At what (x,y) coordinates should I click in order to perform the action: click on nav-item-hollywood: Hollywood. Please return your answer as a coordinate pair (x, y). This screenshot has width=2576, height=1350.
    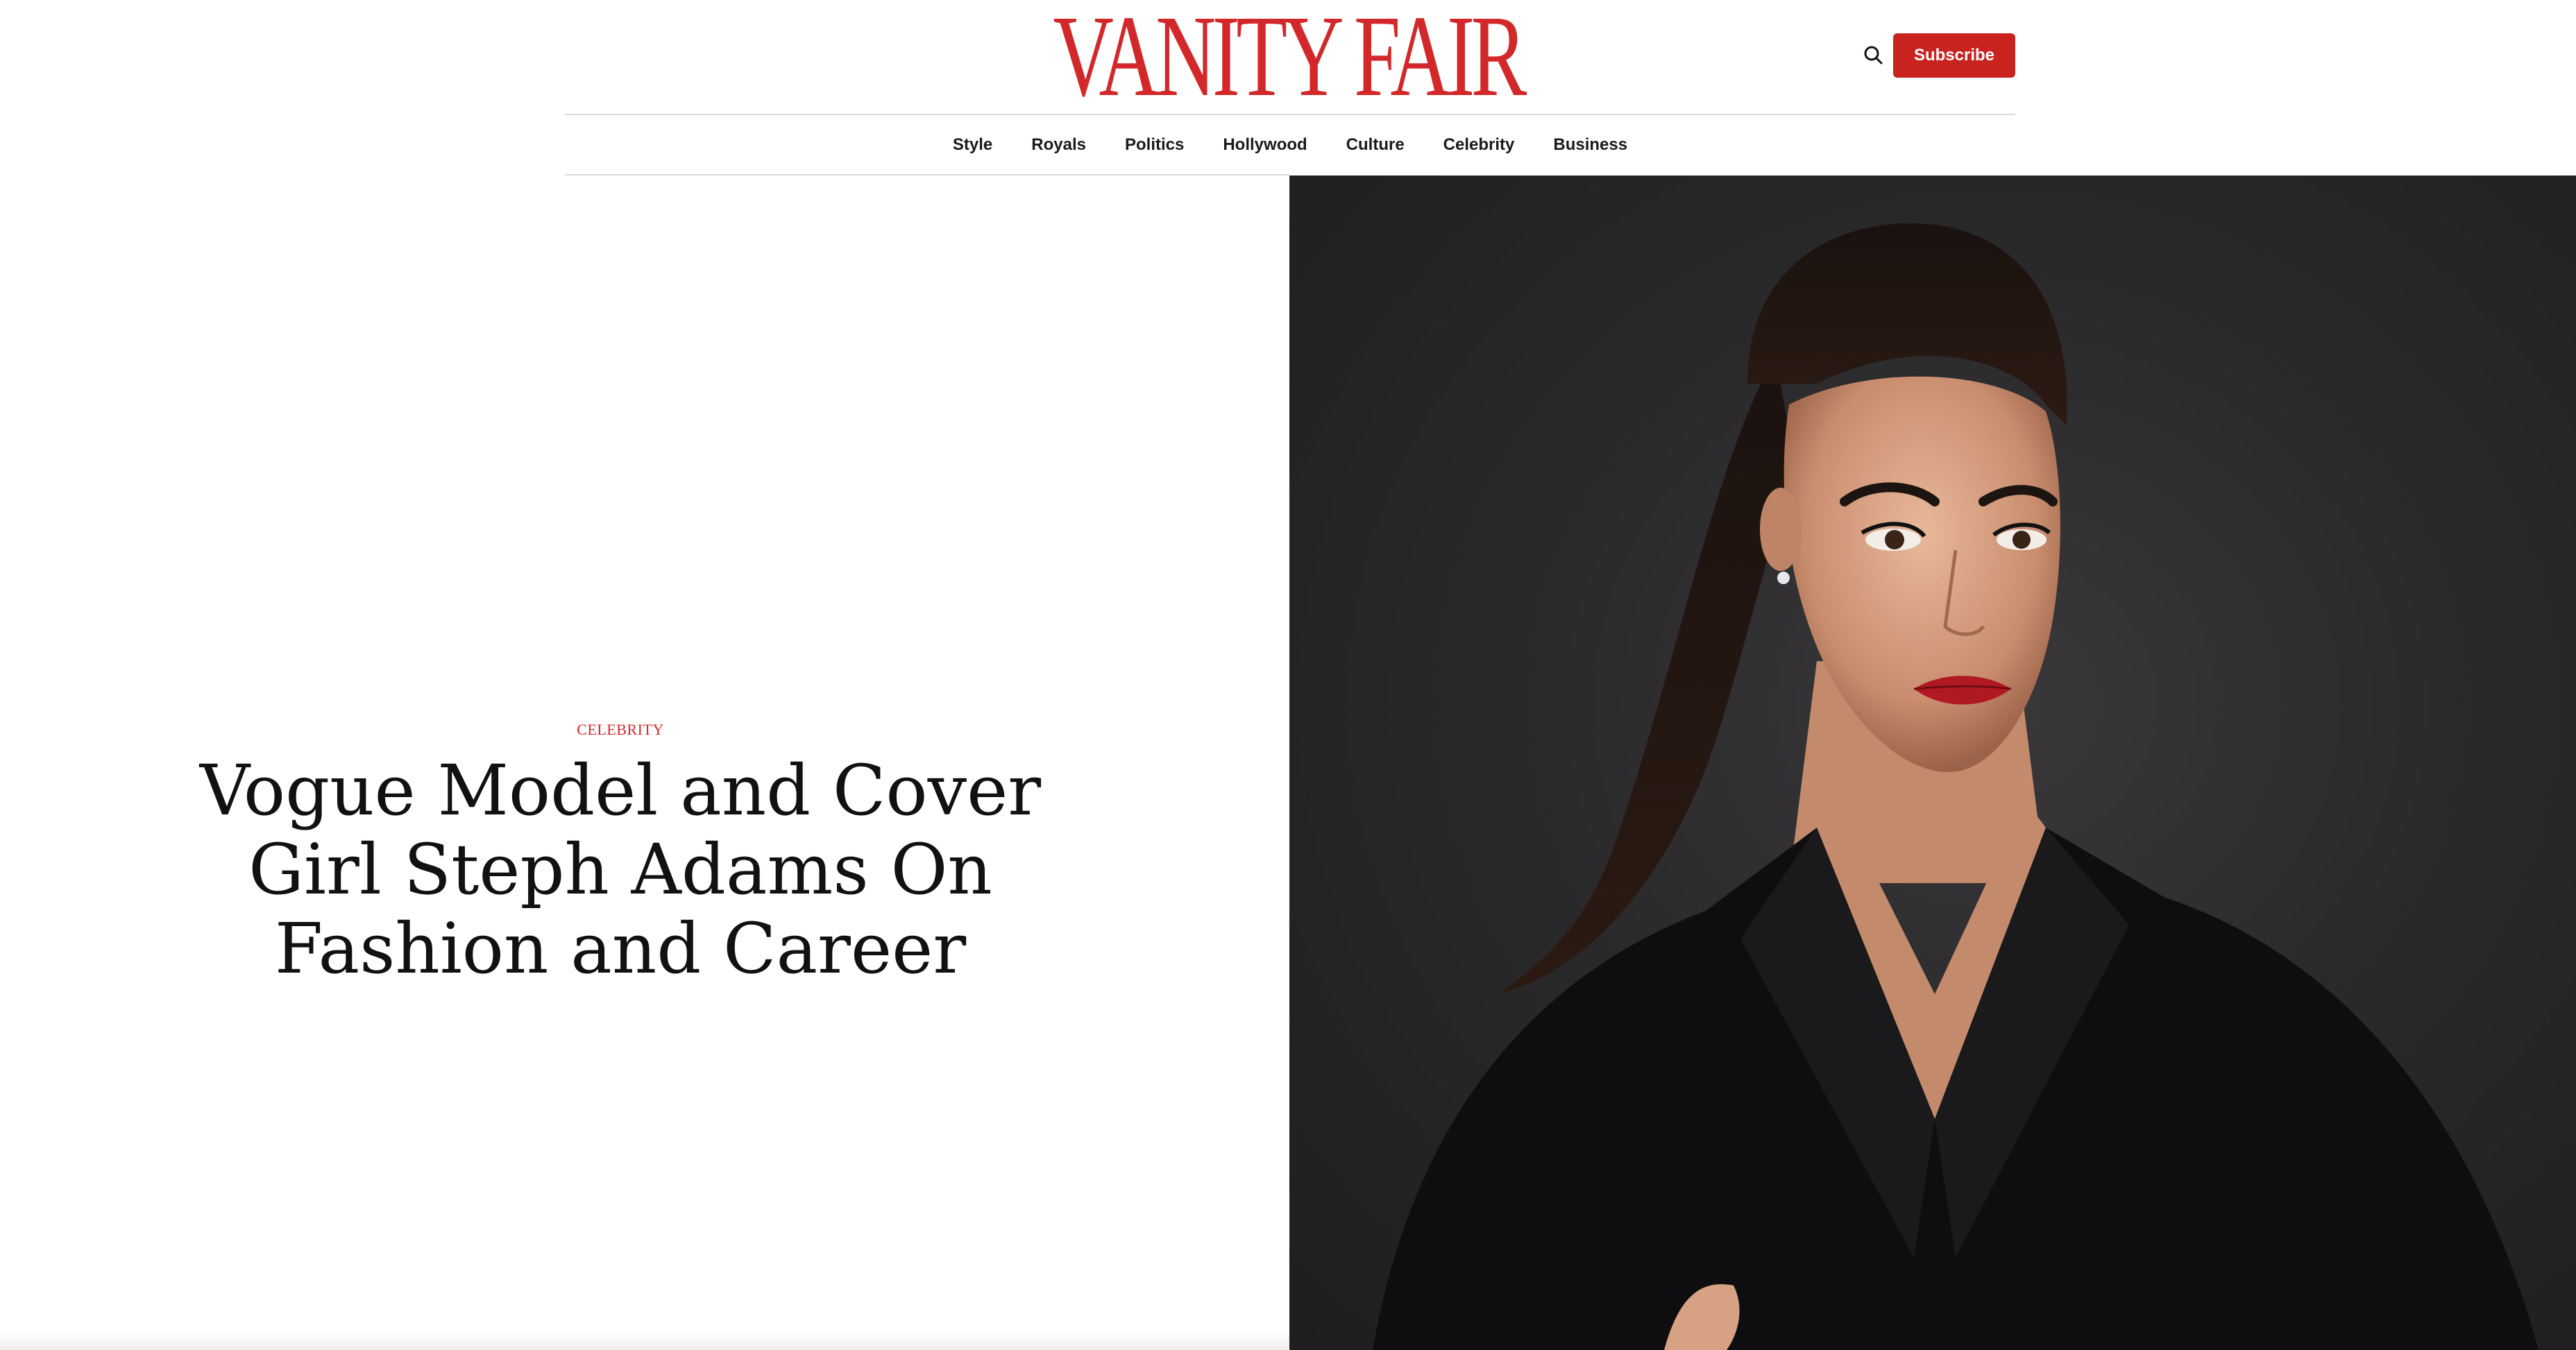
    Looking at the image, I should click on (1265, 145).